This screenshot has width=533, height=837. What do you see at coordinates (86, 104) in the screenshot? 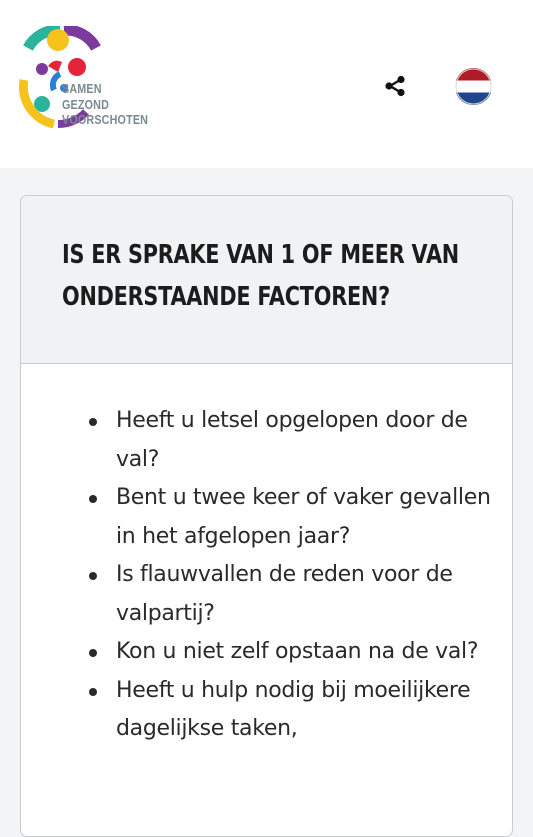
I see `logo-line-2: GEZOND` at bounding box center [86, 104].